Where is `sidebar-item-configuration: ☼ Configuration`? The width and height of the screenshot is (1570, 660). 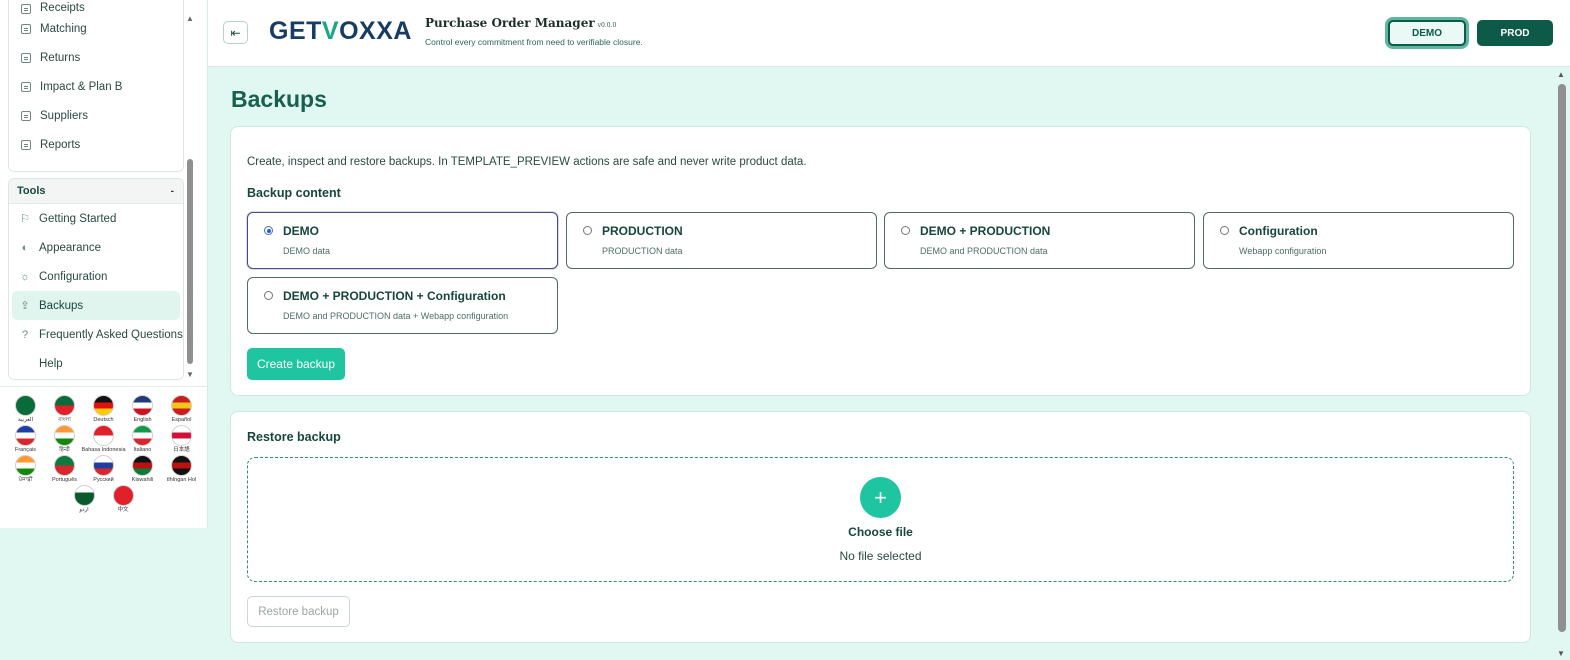 sidebar-item-configuration: ☼ Configuration is located at coordinates (96, 276).